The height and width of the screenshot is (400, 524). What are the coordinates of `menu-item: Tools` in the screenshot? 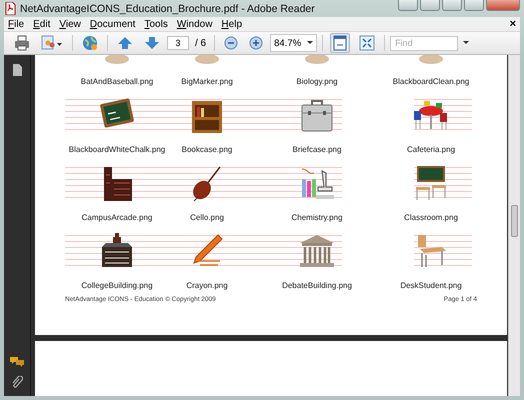 It's located at (156, 24).